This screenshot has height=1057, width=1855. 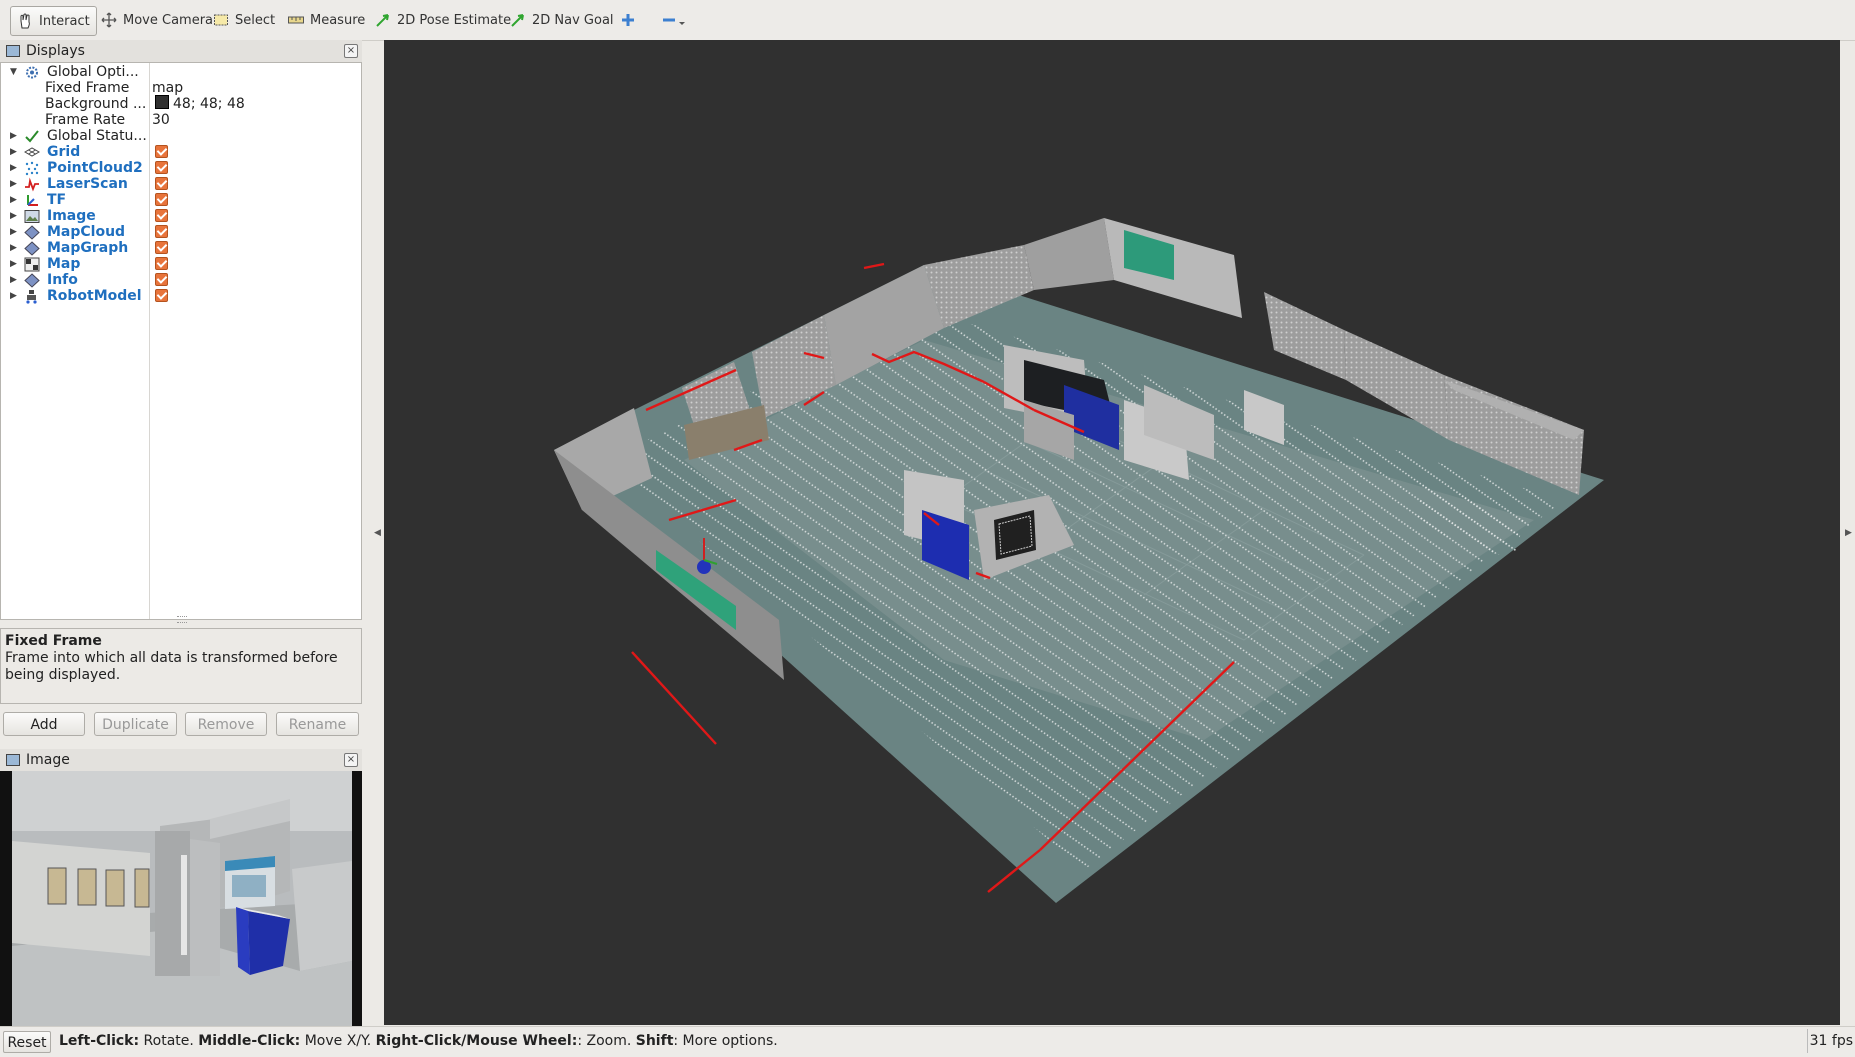 What do you see at coordinates (25, 21) in the screenshot?
I see `hand-icon` at bounding box center [25, 21].